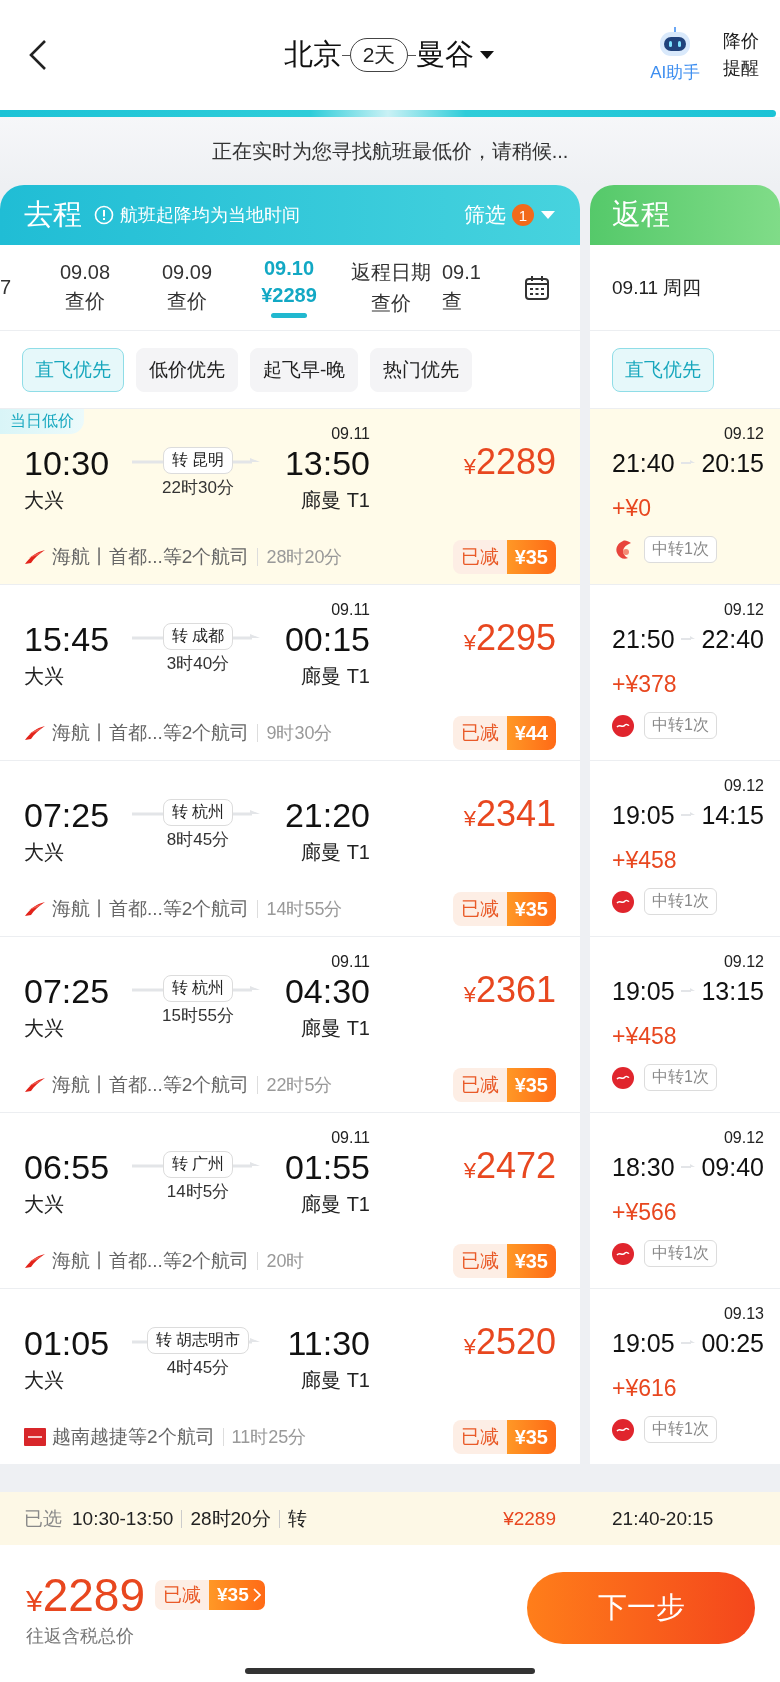 The width and height of the screenshot is (780, 1682). What do you see at coordinates (657, 287) in the screenshot?
I see `return-date: 09.11 周四` at bounding box center [657, 287].